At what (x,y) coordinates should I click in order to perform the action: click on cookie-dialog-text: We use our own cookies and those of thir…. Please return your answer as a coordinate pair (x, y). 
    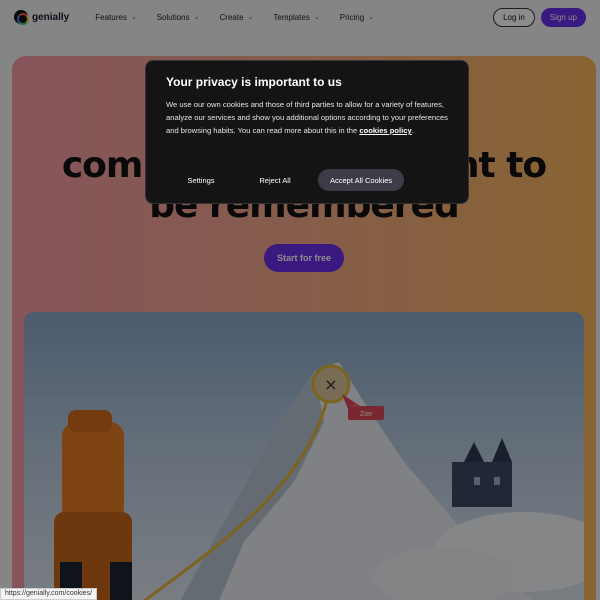
    Looking at the image, I should click on (307, 117).